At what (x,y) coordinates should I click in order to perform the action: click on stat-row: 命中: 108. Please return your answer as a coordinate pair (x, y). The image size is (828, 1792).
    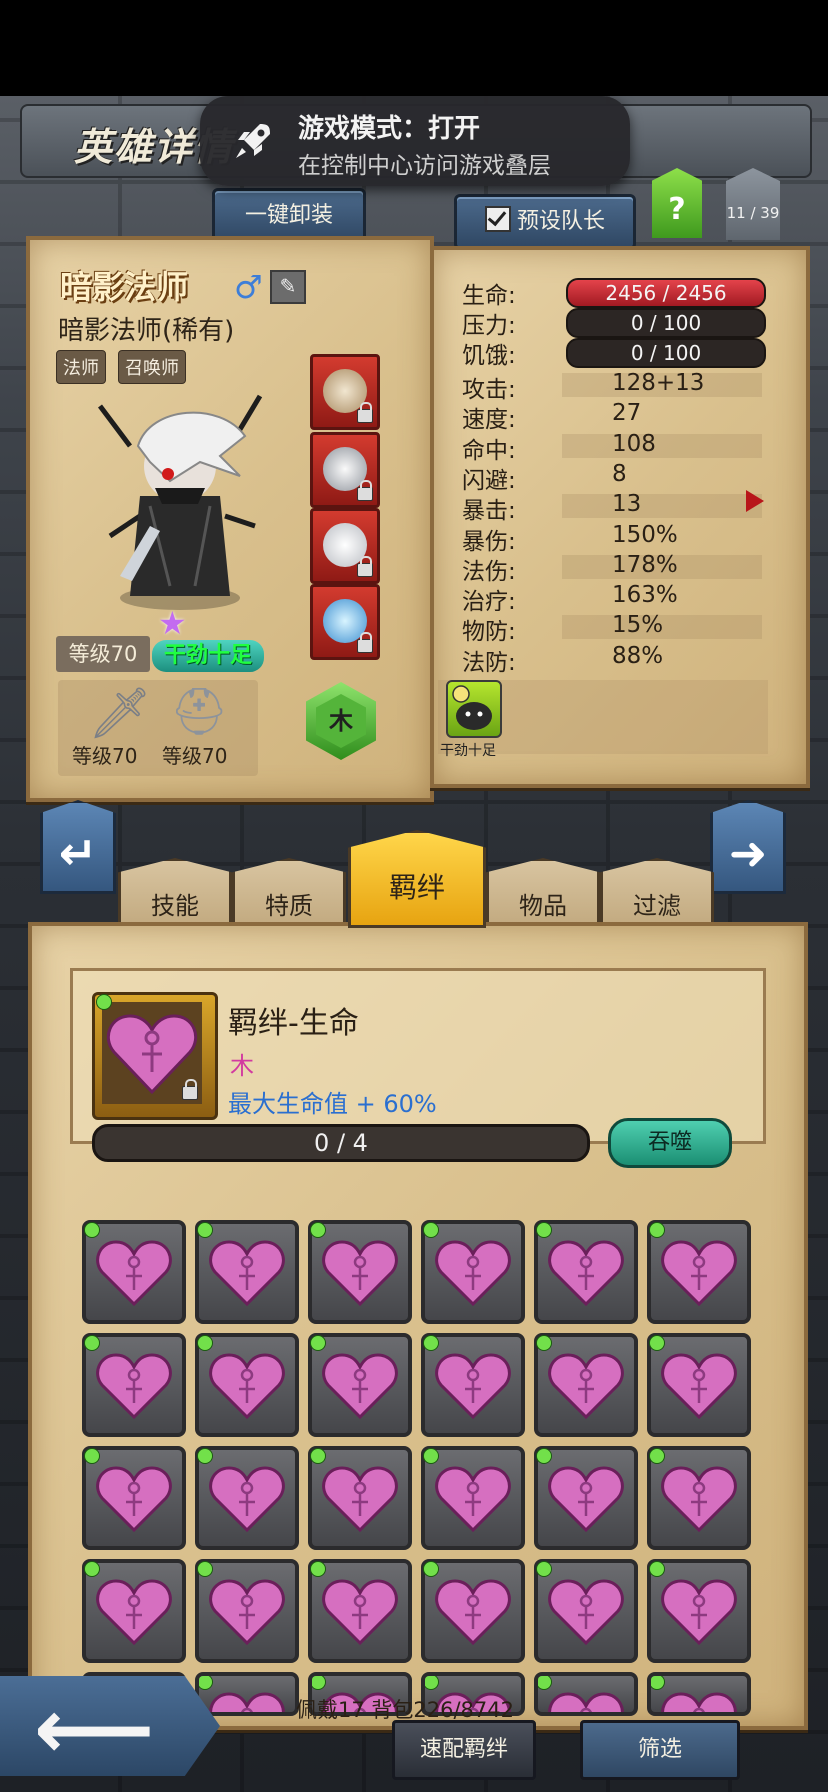
    Looking at the image, I should click on (612, 447).